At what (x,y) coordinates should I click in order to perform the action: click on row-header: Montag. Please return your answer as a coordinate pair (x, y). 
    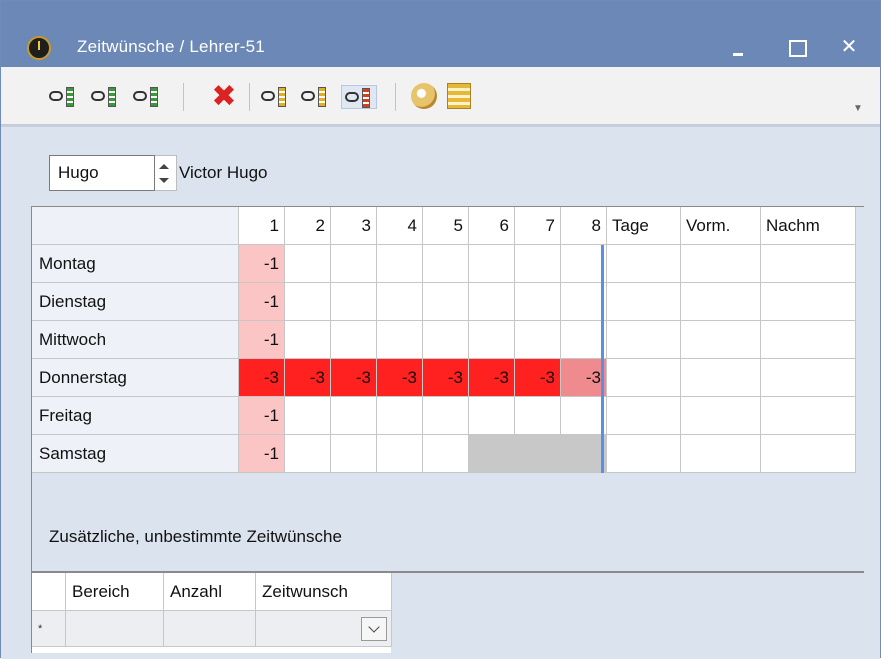
    Looking at the image, I should click on (135, 264).